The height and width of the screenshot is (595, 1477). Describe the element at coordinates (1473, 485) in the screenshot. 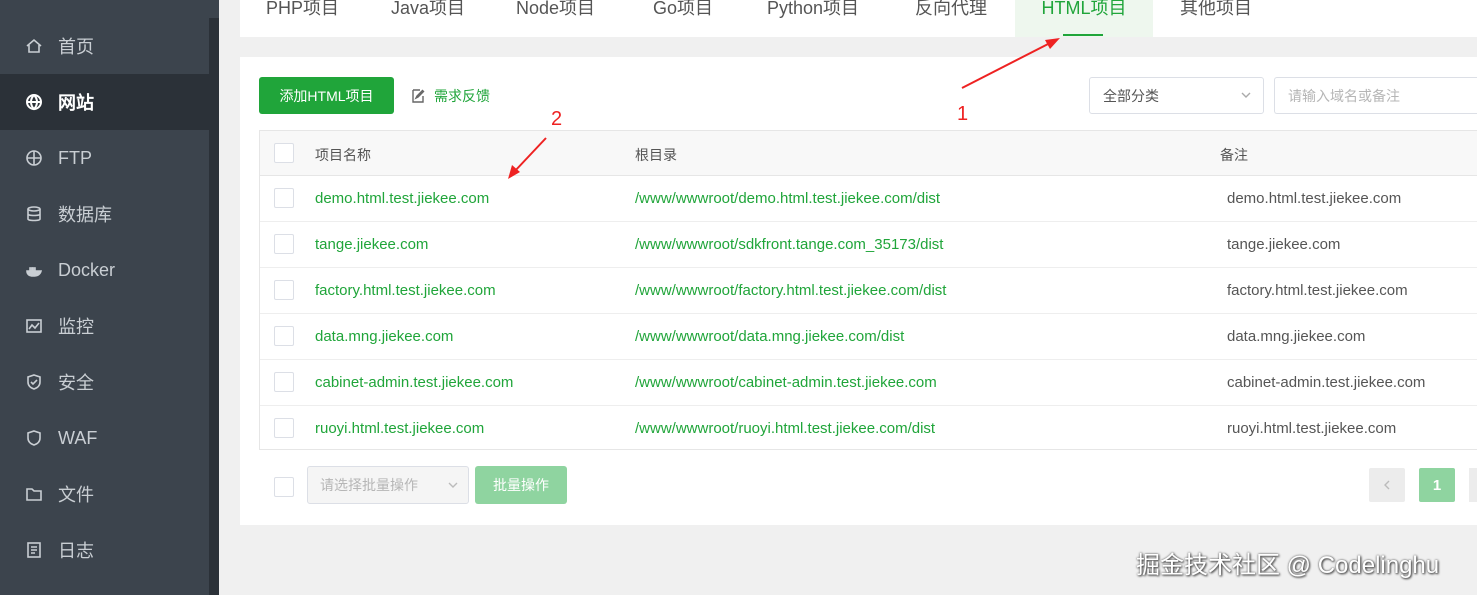

I see `next-page-button` at that location.